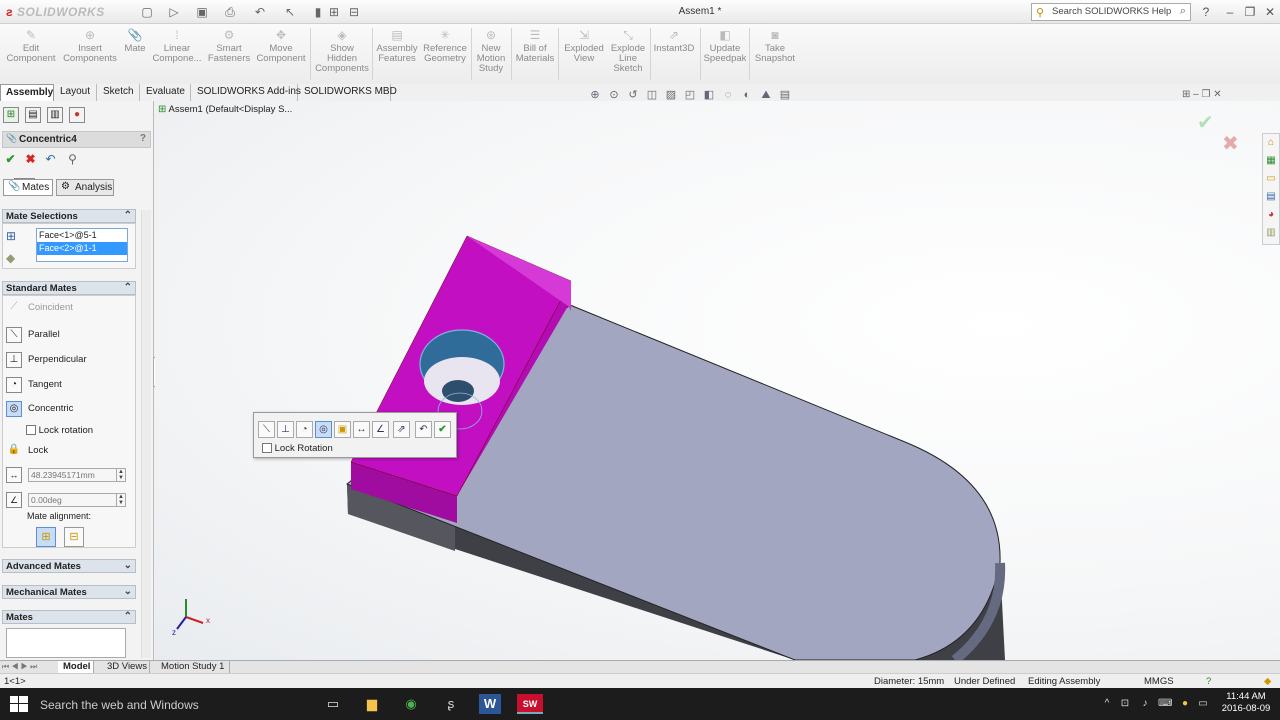 The image size is (1280, 720). I want to click on list-item: Face<1>@5-1, so click(82, 235).